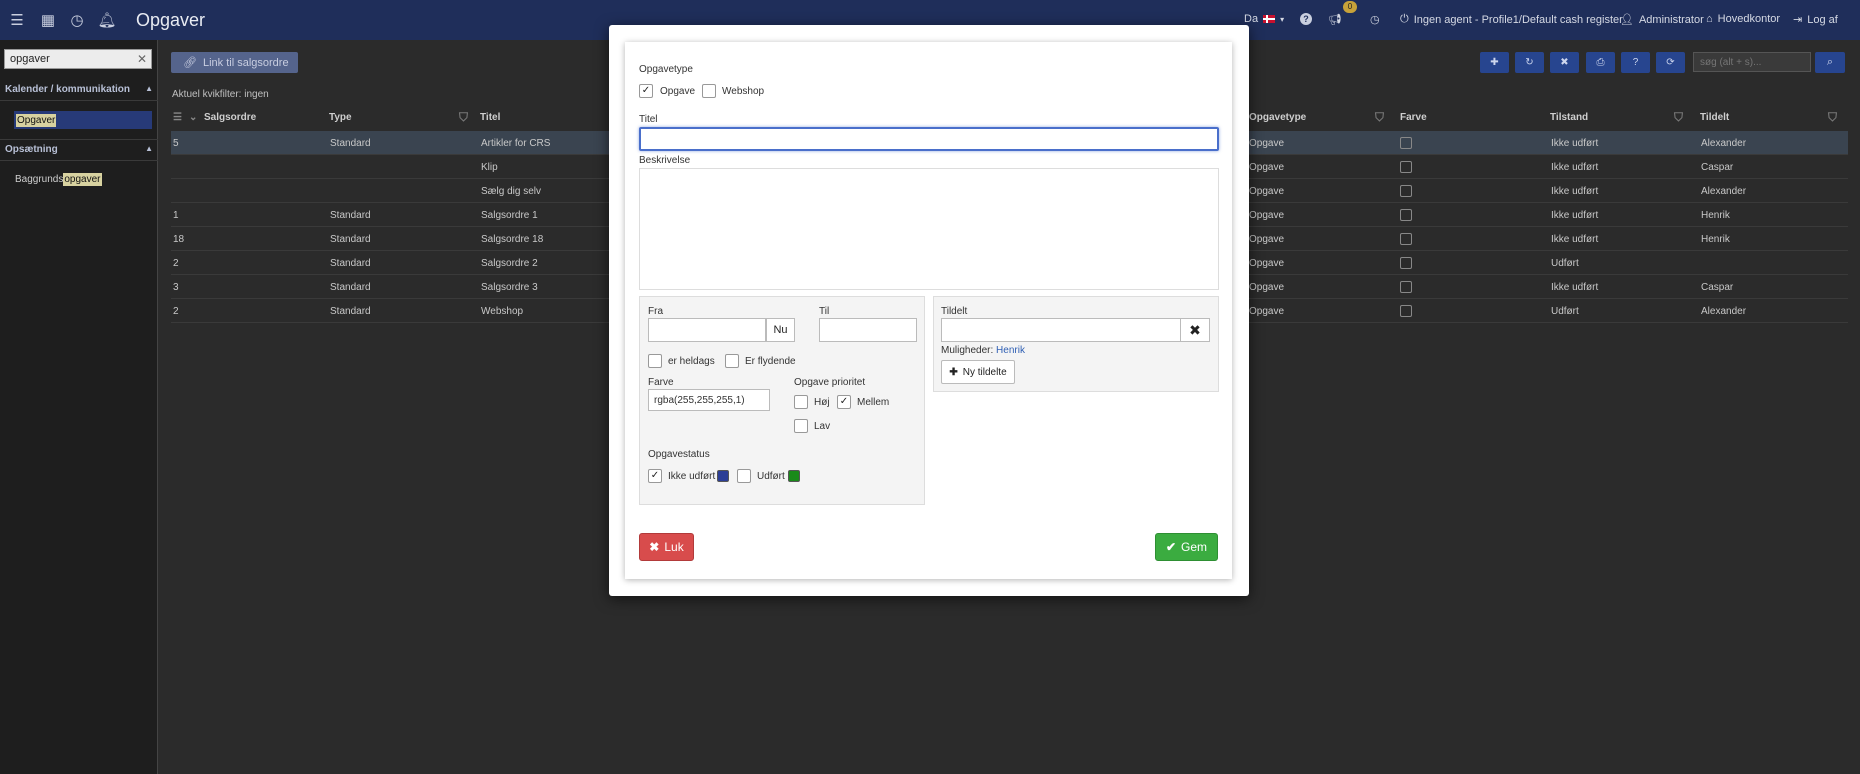 The width and height of the screenshot is (1860, 774). Describe the element at coordinates (844, 402) in the screenshot. I see `mellem-checkbox: ✓` at that location.